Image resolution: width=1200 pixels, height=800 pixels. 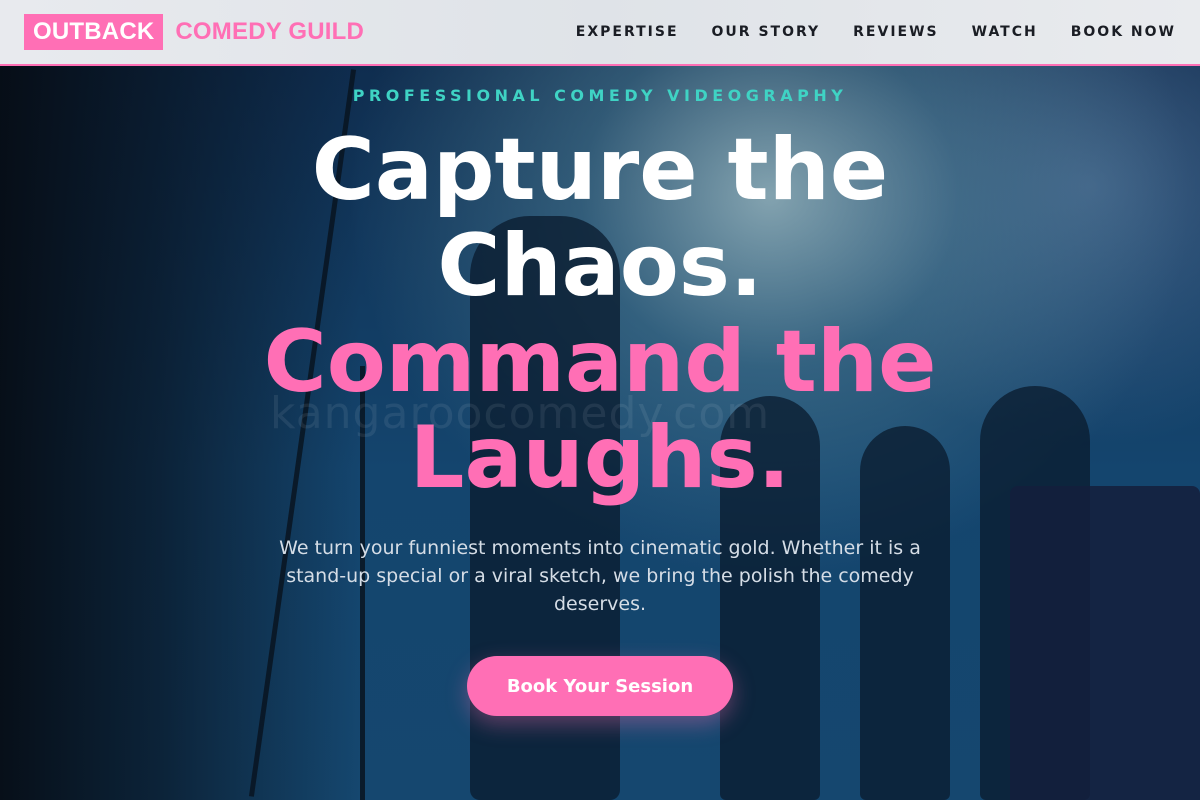 What do you see at coordinates (270, 31) in the screenshot?
I see `logo-text: COMEDY GUILD` at bounding box center [270, 31].